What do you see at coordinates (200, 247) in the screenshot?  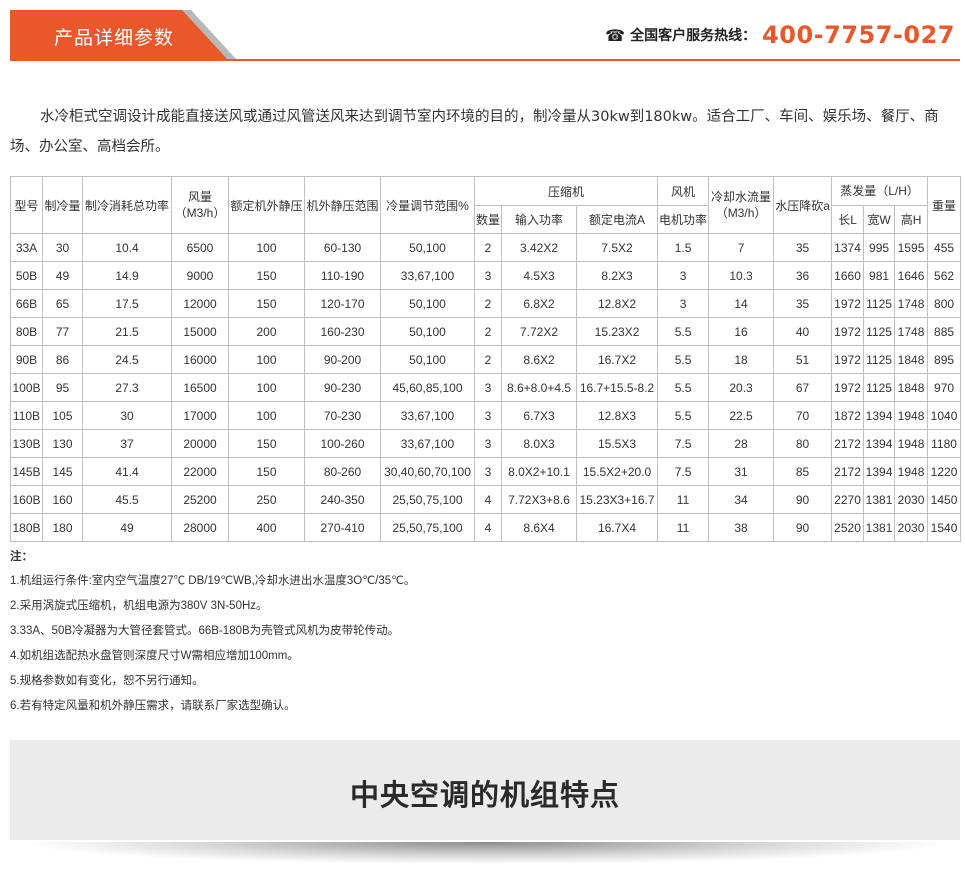 I see `table-cell: 6500` at bounding box center [200, 247].